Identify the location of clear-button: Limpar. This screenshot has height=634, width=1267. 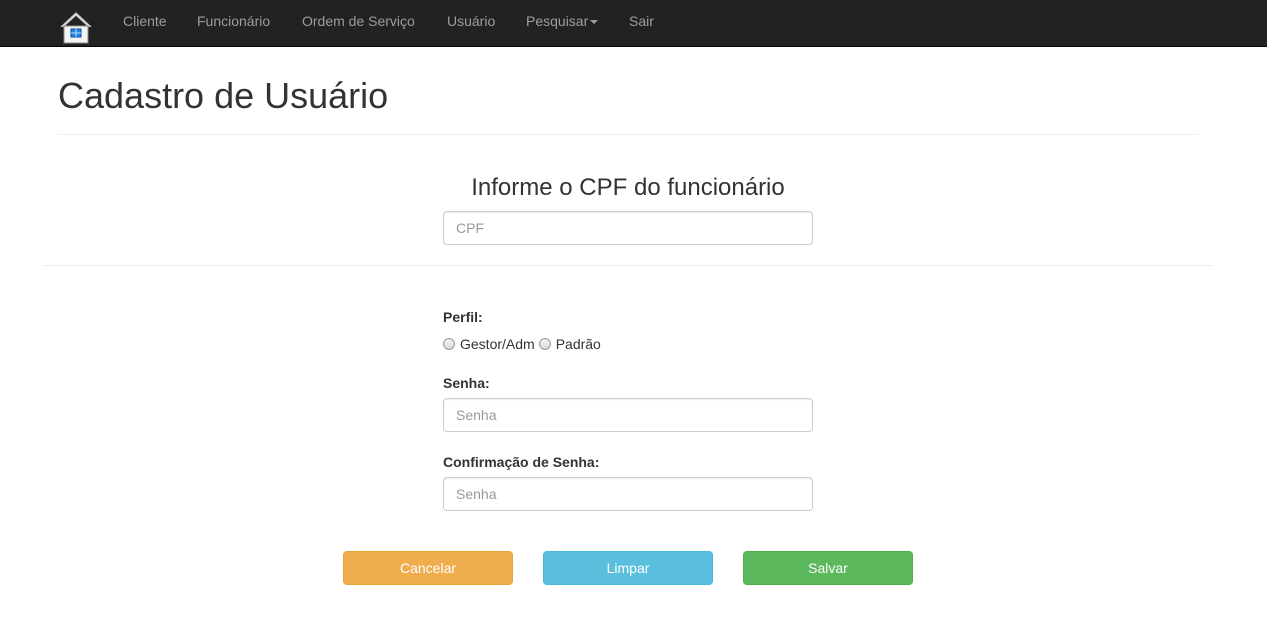
(628, 568).